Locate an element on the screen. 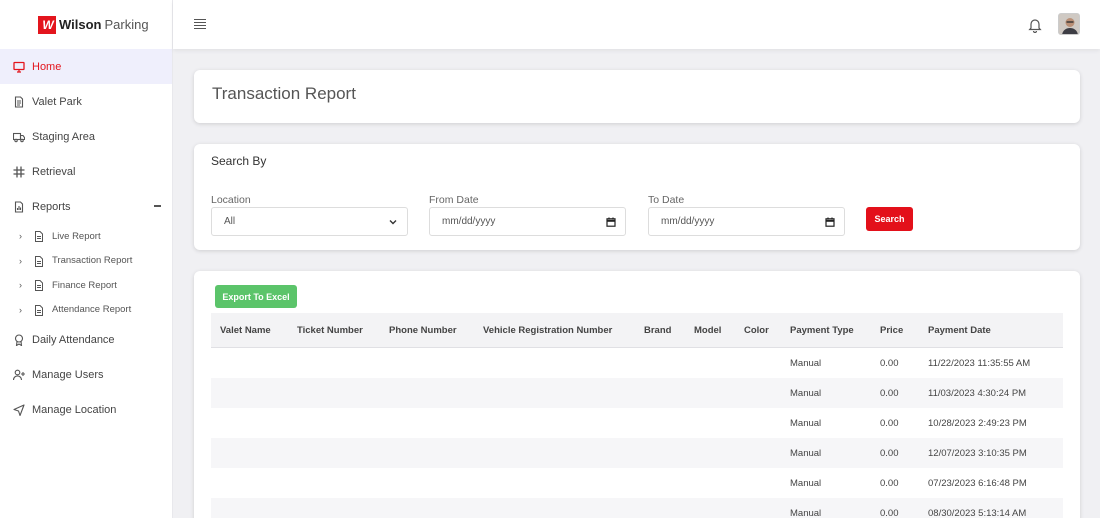 This screenshot has width=1100, height=518. location-select-value: All is located at coordinates (230, 221).